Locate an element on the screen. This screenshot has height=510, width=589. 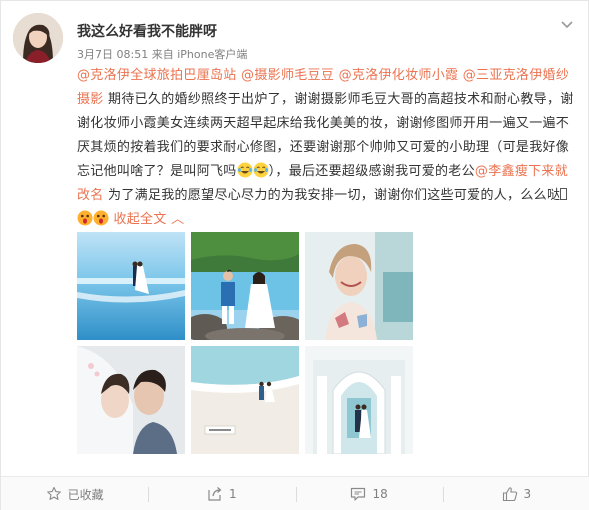
comment-count: 18 is located at coordinates (380, 494).